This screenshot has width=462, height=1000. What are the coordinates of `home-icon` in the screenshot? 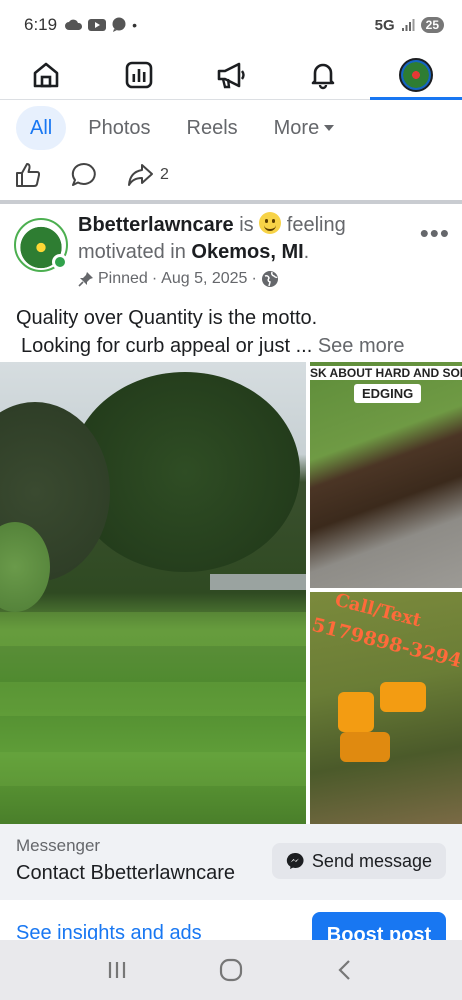 It's located at (46, 74).